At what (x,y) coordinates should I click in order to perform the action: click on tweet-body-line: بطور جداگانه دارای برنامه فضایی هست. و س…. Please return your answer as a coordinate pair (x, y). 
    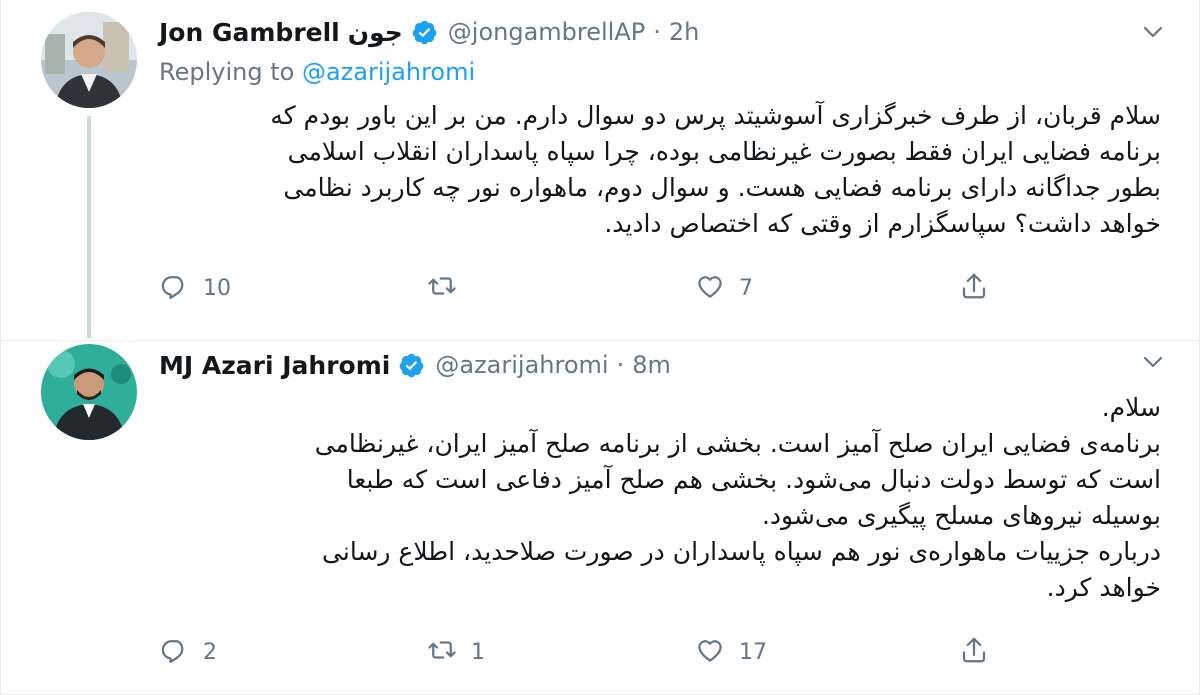
    Looking at the image, I should click on (722, 187).